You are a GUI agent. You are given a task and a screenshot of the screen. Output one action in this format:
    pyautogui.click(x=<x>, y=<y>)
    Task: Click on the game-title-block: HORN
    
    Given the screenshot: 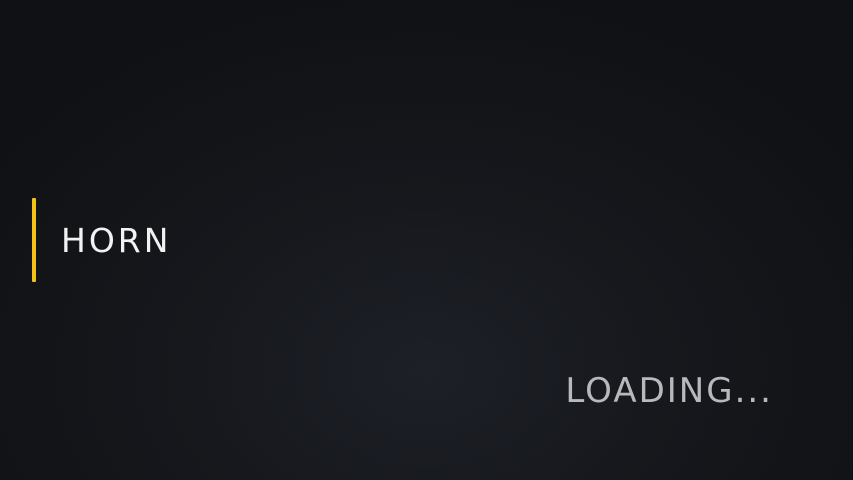 What is the action you would take?
    pyautogui.click(x=101, y=240)
    